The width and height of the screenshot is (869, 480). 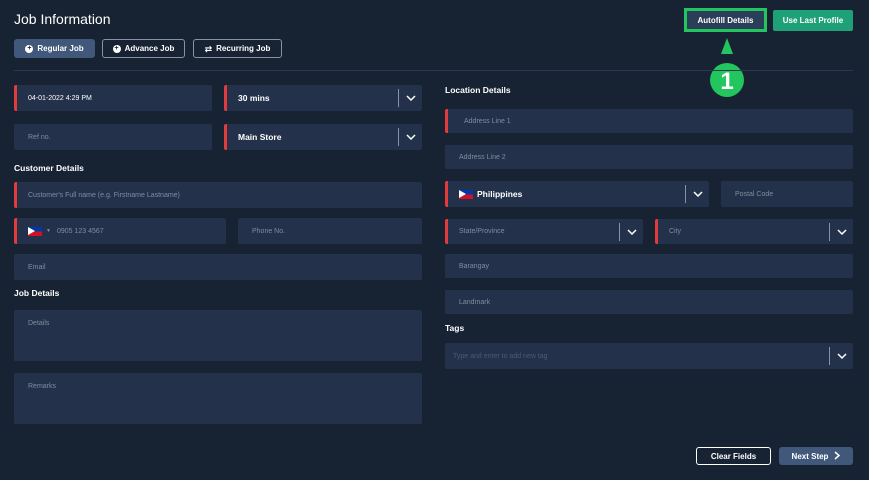 What do you see at coordinates (837, 456) in the screenshot?
I see `chevron-right-icon` at bounding box center [837, 456].